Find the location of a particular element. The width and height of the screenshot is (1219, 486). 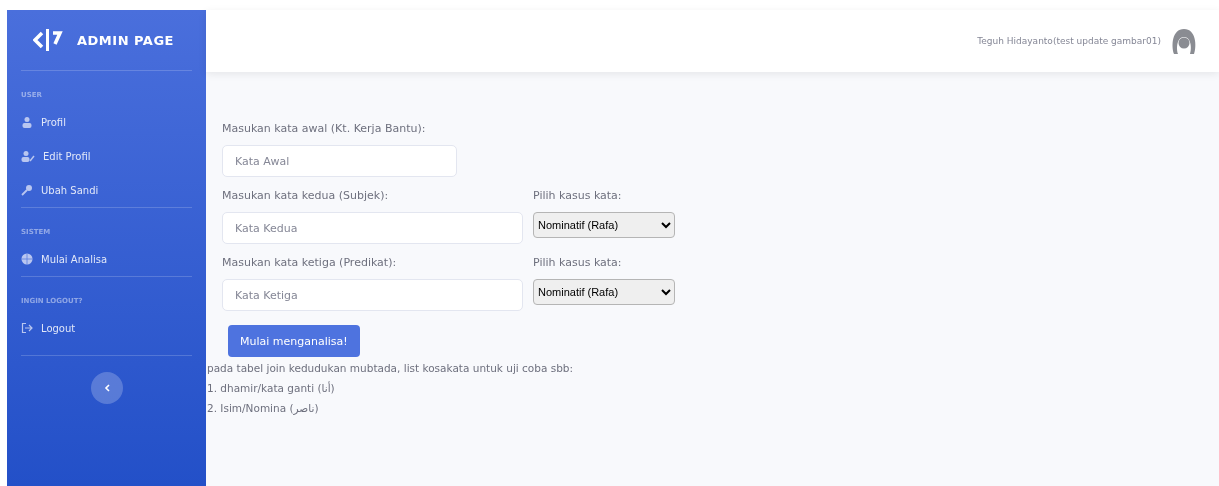

user-name: Teguh Hidayanto(test update gambar01) is located at coordinates (1069, 41).